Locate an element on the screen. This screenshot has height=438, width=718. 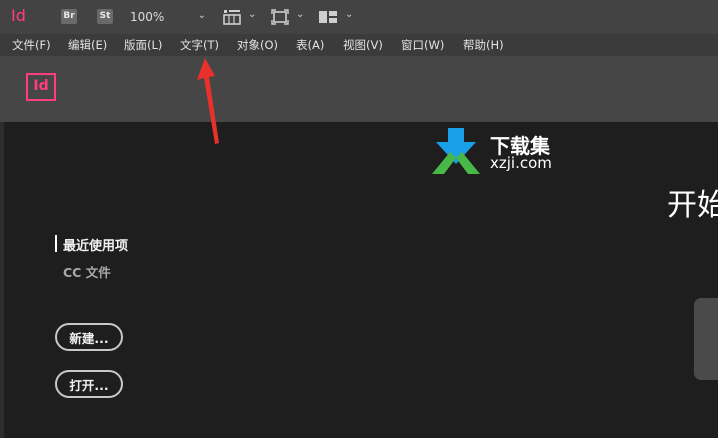
workspace-layout-icon is located at coordinates (328, 17).